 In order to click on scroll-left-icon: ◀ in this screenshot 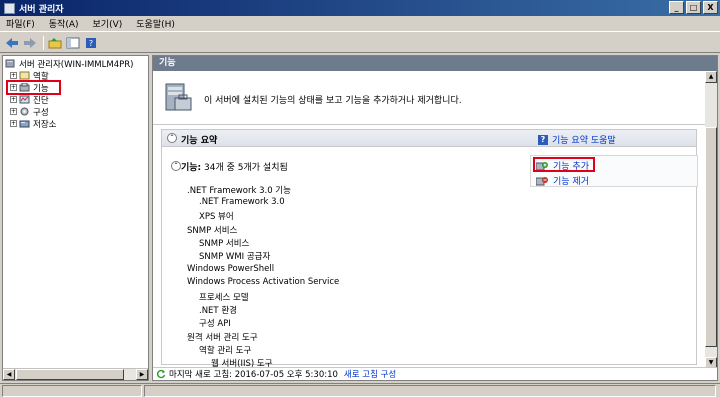, I will do `click(9, 374)`.